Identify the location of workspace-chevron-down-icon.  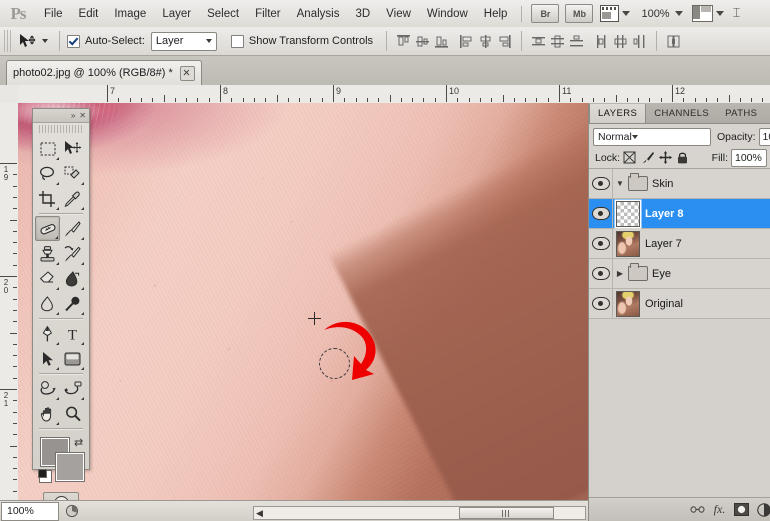
(719, 13).